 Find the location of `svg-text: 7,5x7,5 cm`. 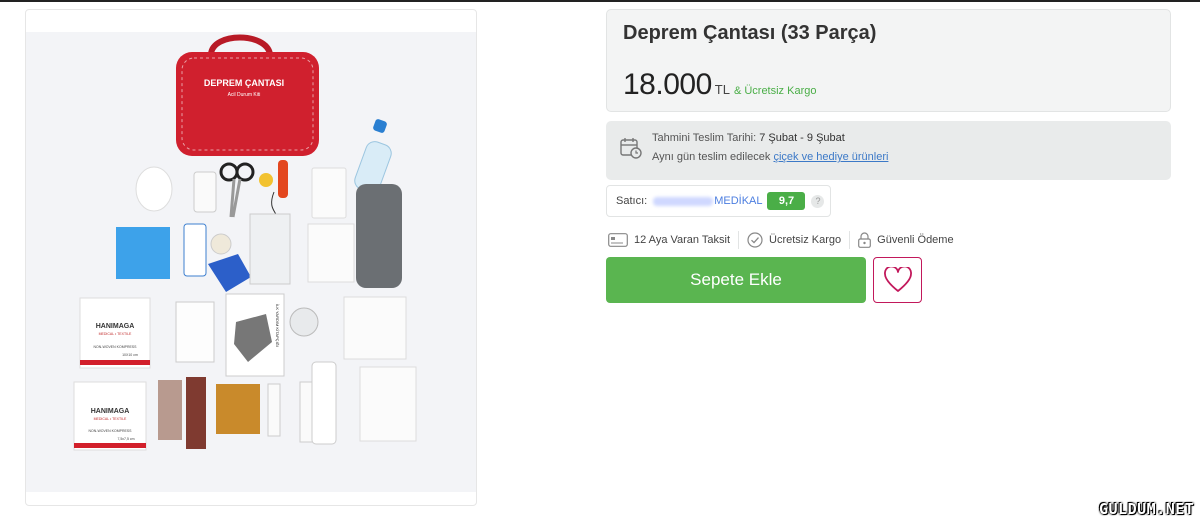

svg-text: 7,5x7,5 cm is located at coordinates (125, 439).